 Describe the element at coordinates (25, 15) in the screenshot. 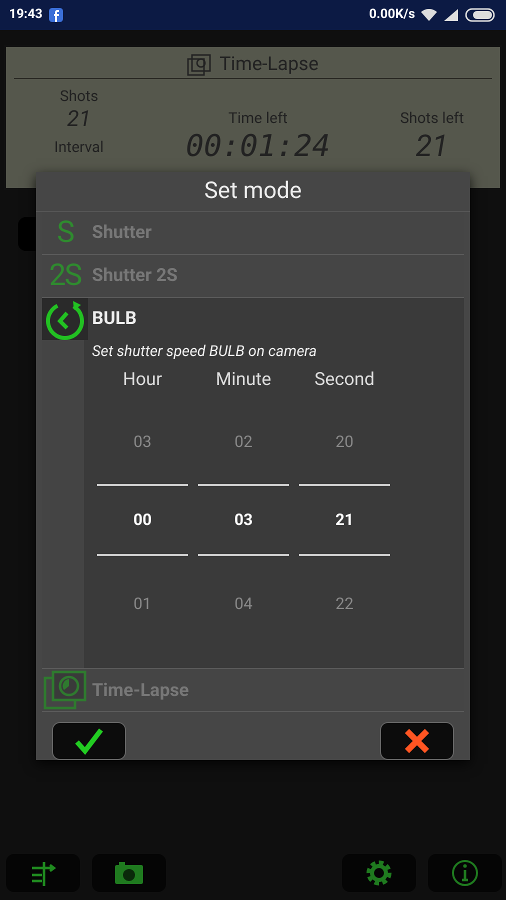

I see `clock: 19:43` at that location.